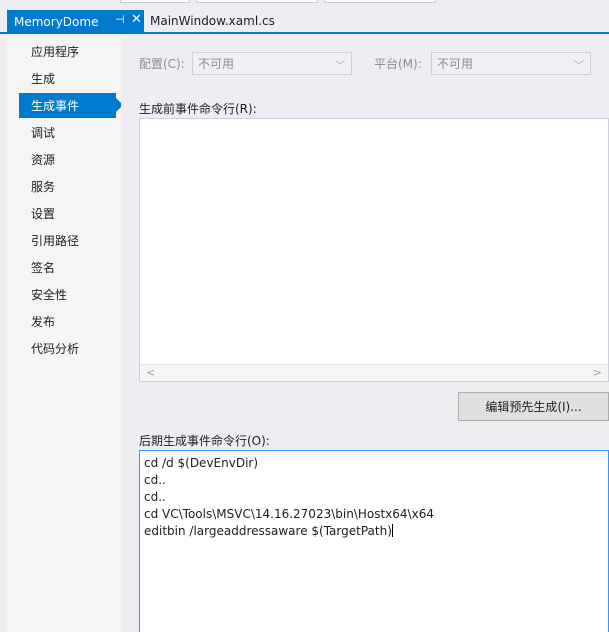 The image size is (609, 632). I want to click on sidebar-item-label: 设置, so click(43, 214).